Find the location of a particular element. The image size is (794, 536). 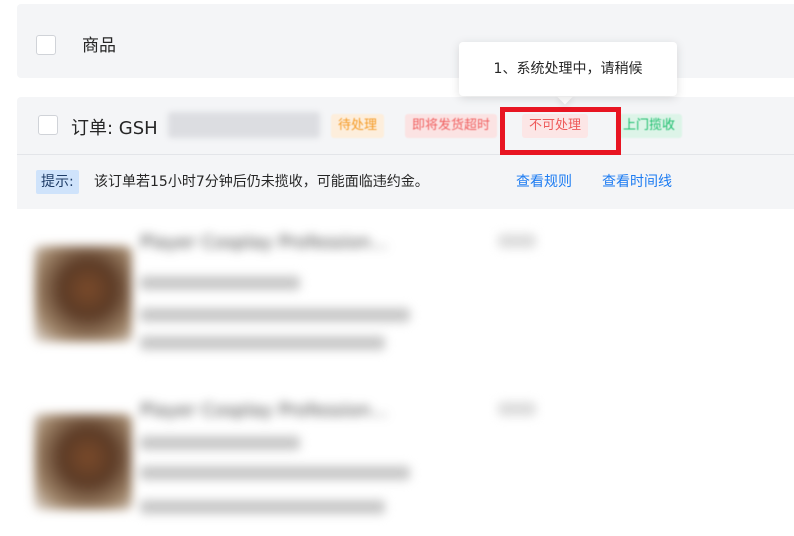

status-tag-pickup: 上门揽收 is located at coordinates (649, 126).